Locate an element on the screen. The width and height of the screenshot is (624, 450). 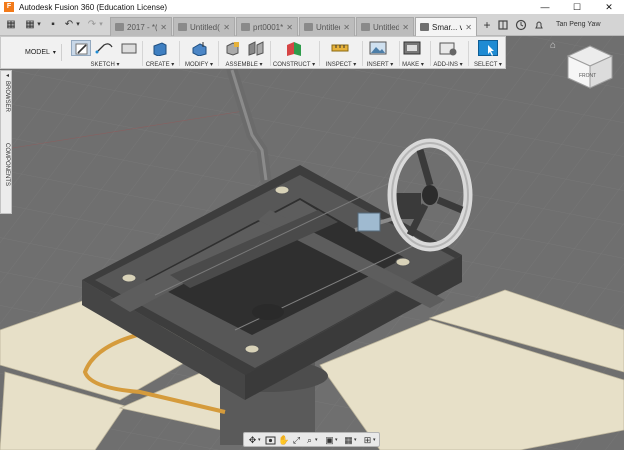
3d-print-tool is located at coordinates (412, 48).